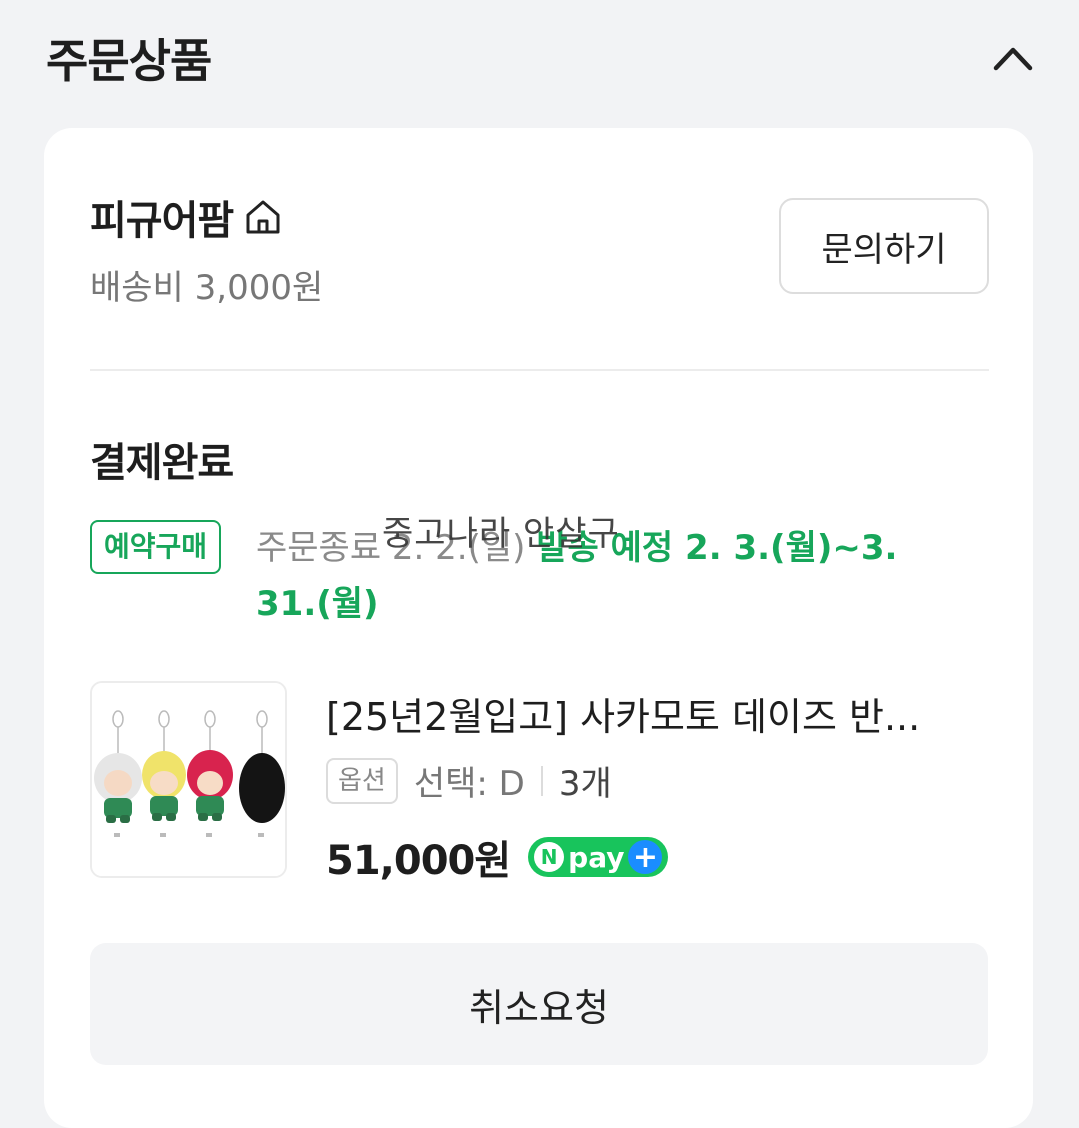 This screenshot has height=1128, width=1079. I want to click on watermark-text: 중고나라 안살구, so click(501, 534).